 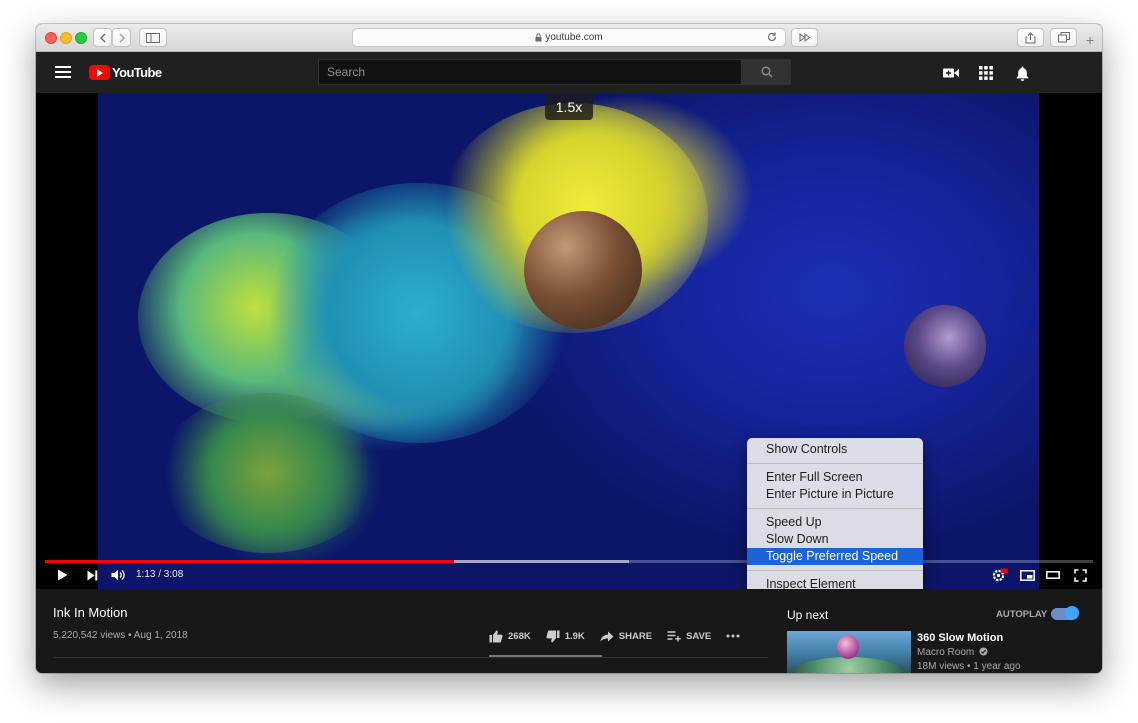 I want to click on recommendation-channel-name: Macro Room, so click(x=946, y=652).